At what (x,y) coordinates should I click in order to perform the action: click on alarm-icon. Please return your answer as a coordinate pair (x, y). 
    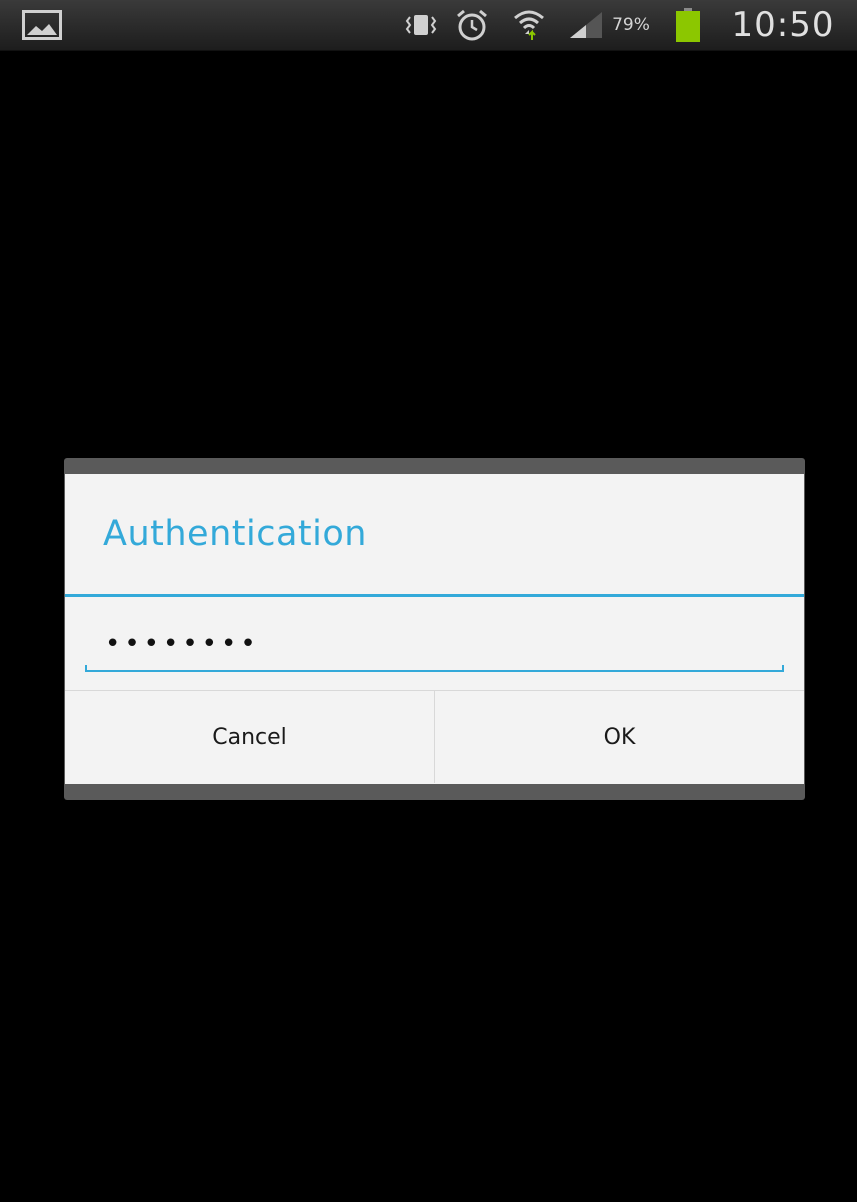
    Looking at the image, I should click on (472, 25).